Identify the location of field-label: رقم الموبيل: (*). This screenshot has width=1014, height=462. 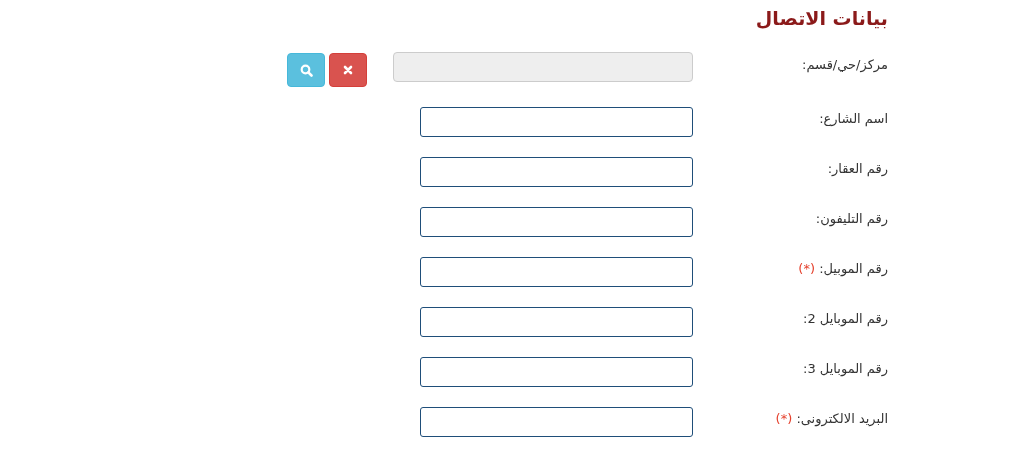
(842, 268).